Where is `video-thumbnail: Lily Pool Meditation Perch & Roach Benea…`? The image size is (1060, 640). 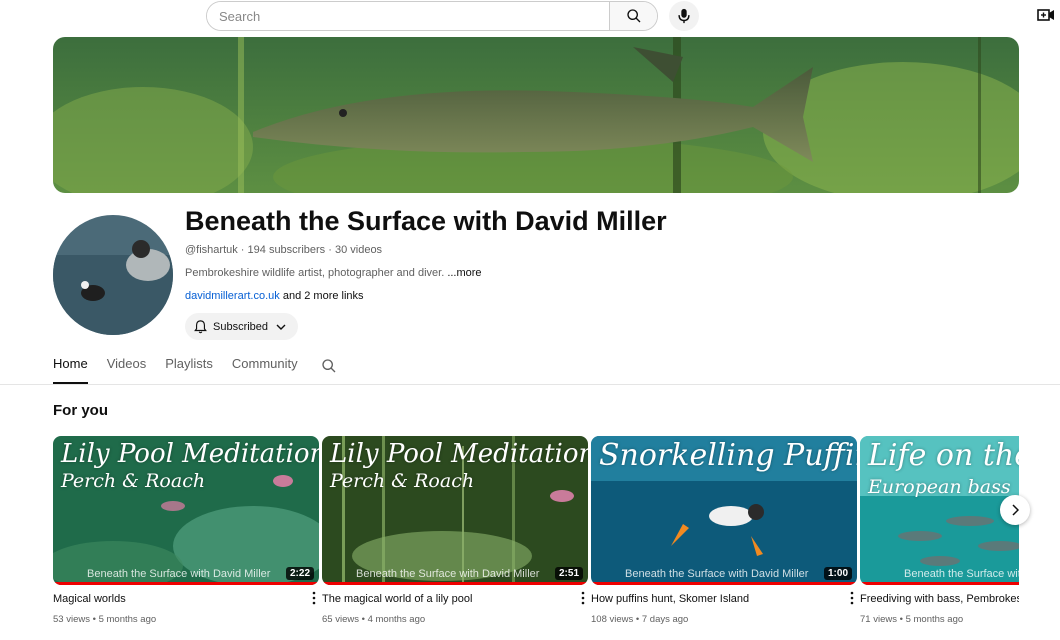
video-thumbnail: Lily Pool Meditation Perch & Roach Benea… is located at coordinates (186, 510).